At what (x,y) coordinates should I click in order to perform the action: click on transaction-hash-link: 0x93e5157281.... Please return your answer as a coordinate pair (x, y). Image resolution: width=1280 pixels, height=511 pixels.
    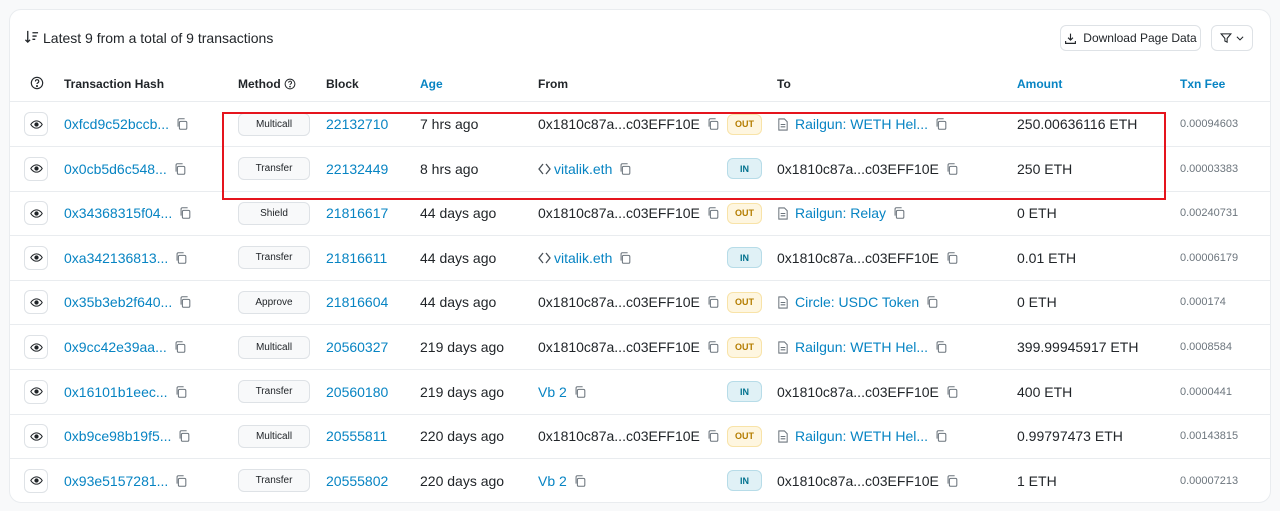
    Looking at the image, I should click on (116, 481).